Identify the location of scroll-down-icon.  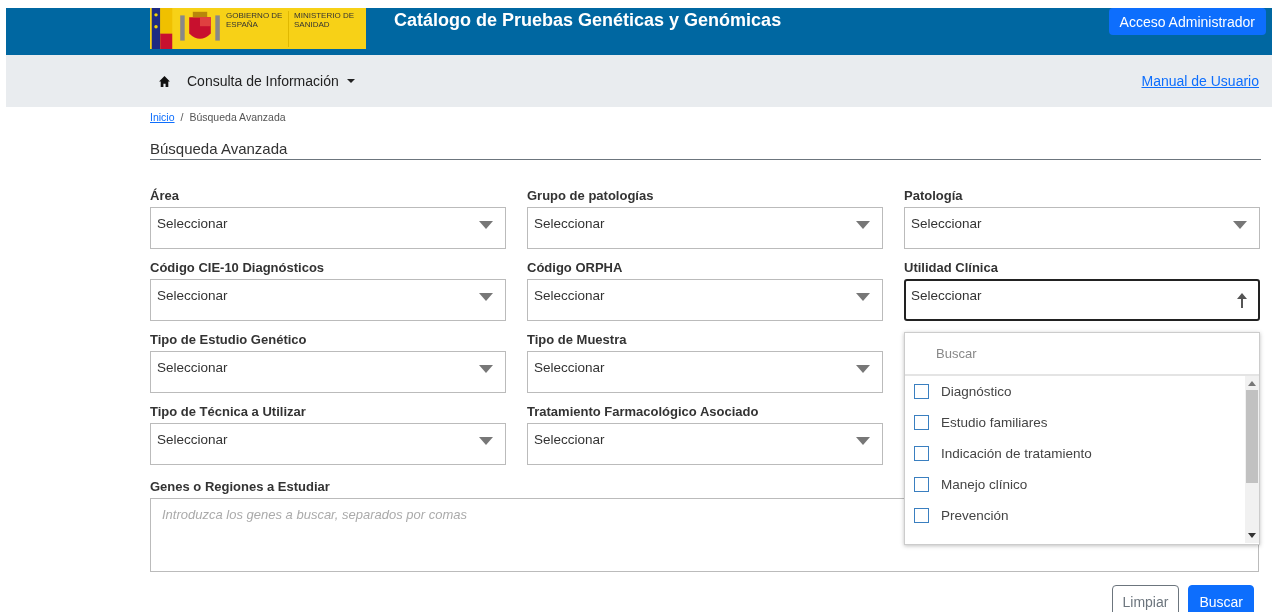
(1252, 536).